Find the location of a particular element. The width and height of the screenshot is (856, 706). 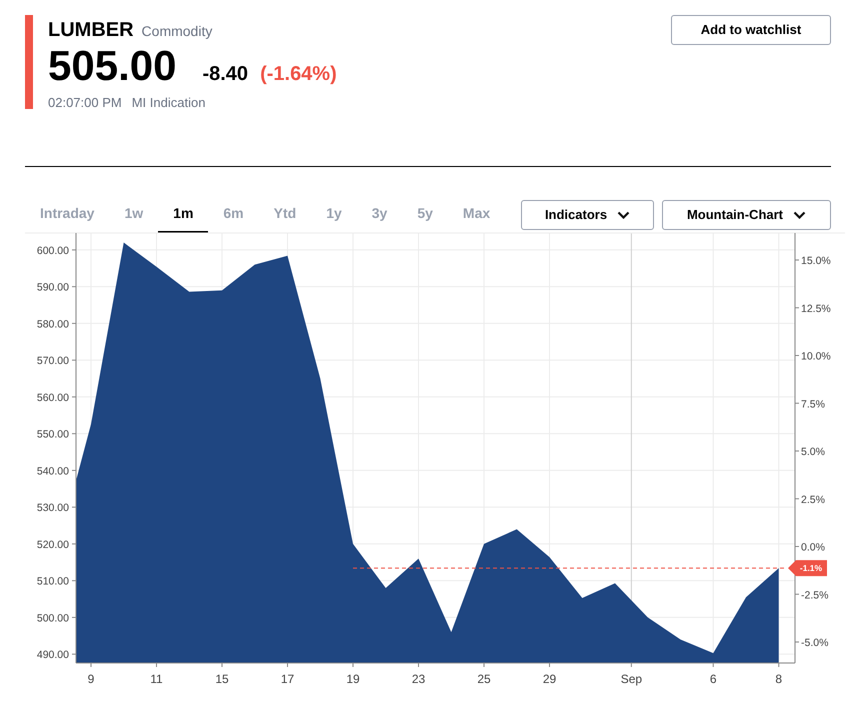

y-axis-label: 490.00 is located at coordinates (52, 655).